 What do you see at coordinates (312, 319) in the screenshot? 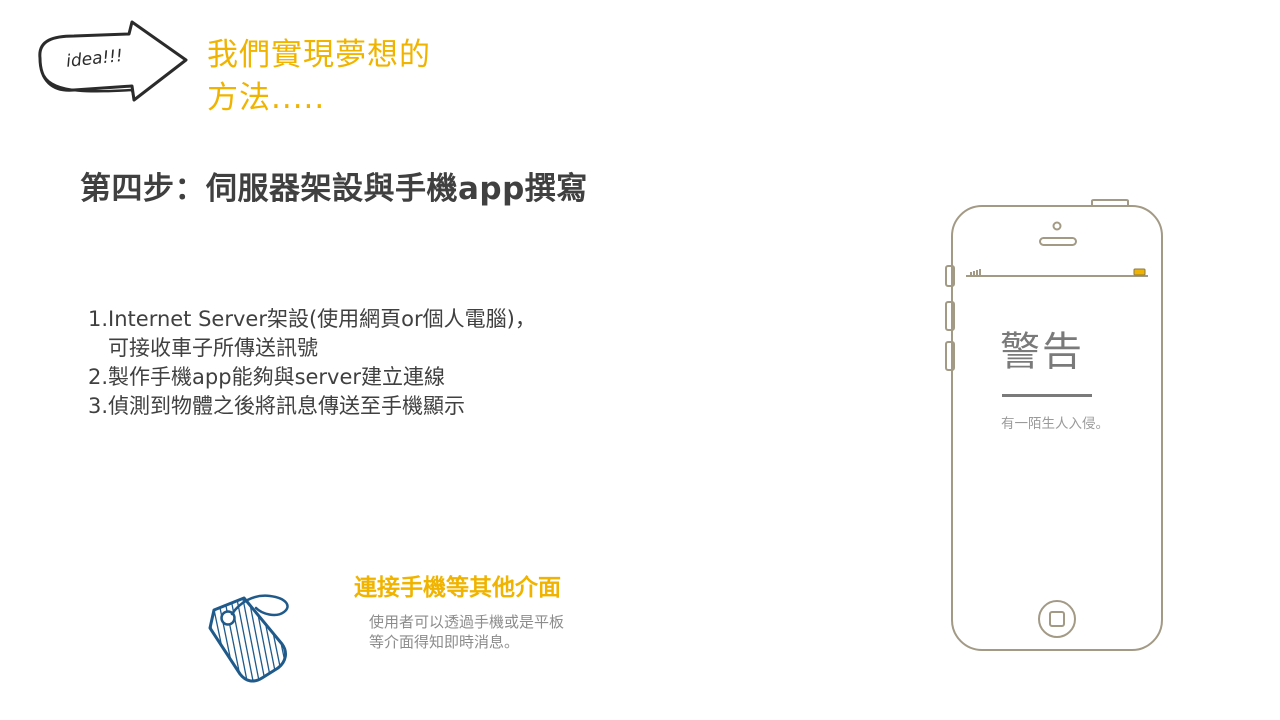
I see `step-item-1: 1.Internet Server架設(使用網頁or個人電腦)，` at bounding box center [312, 319].